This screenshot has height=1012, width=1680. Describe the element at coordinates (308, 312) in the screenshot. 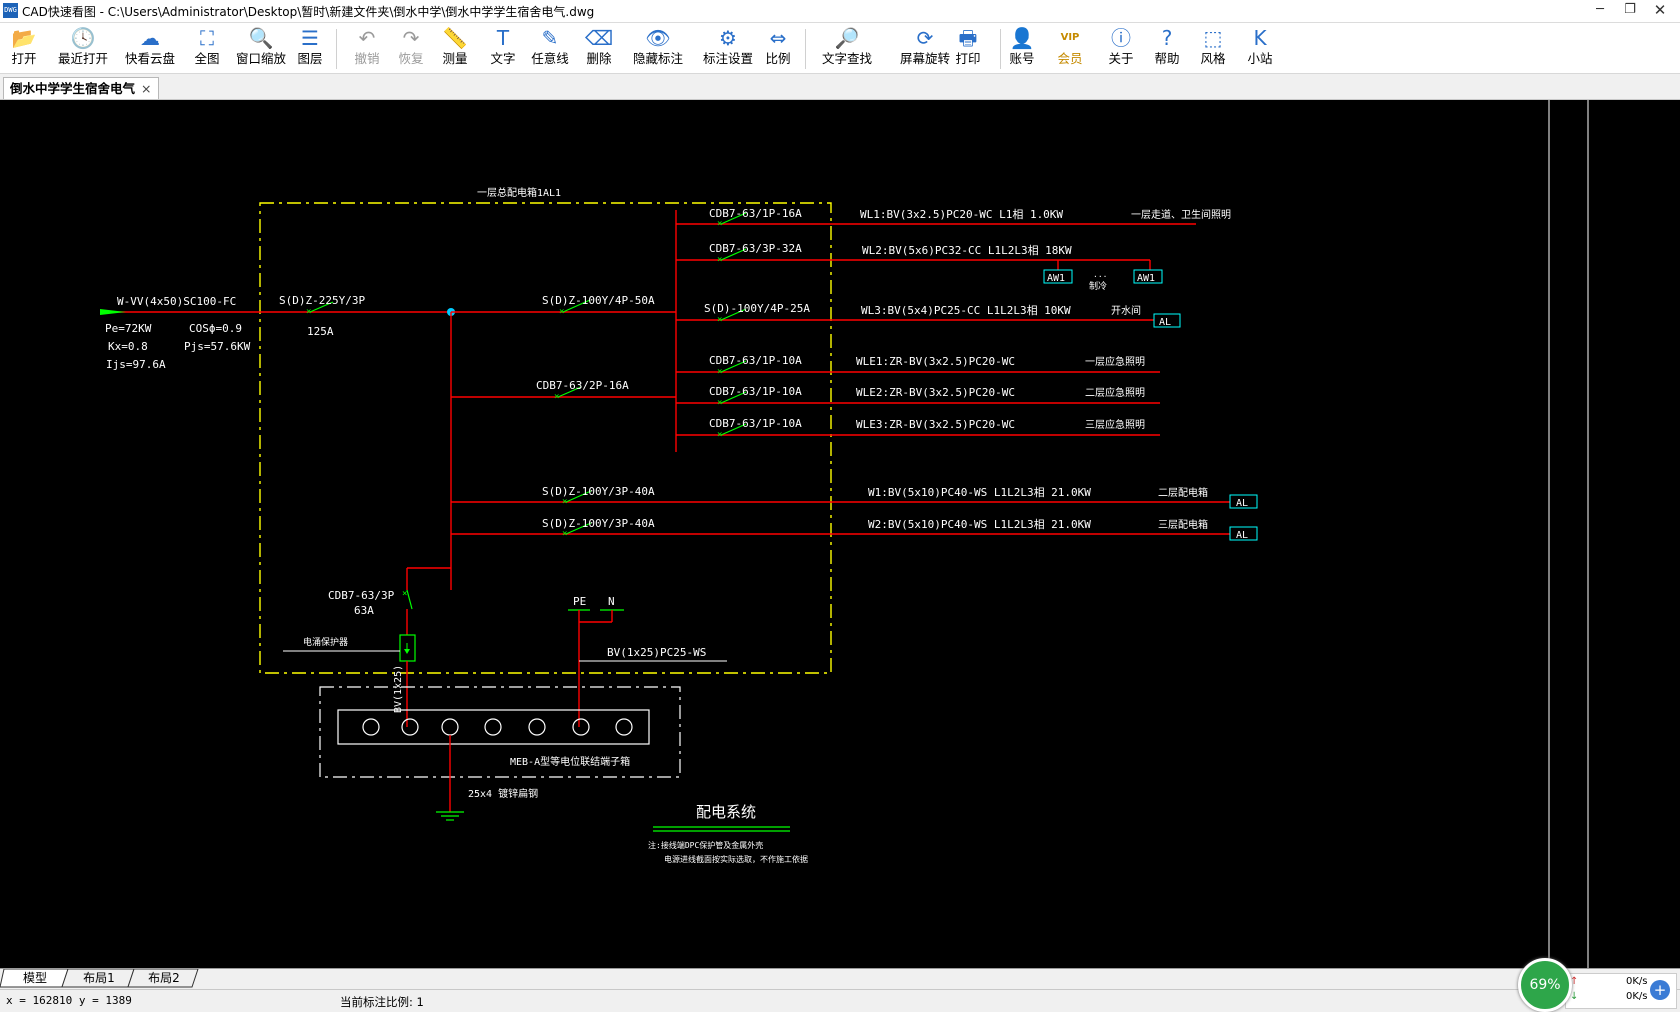

I see `main-breaker-x: ×` at that location.